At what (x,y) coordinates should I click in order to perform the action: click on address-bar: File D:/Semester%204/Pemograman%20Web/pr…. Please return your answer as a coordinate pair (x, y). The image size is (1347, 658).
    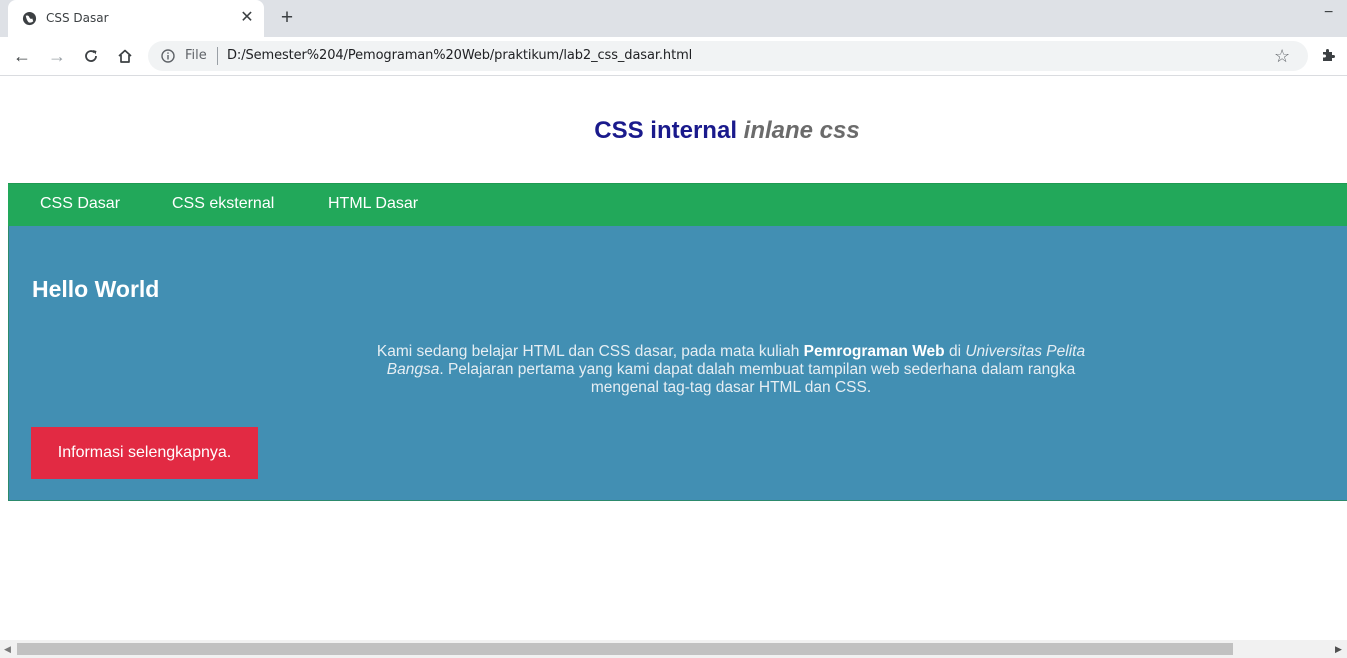
    Looking at the image, I should click on (728, 56).